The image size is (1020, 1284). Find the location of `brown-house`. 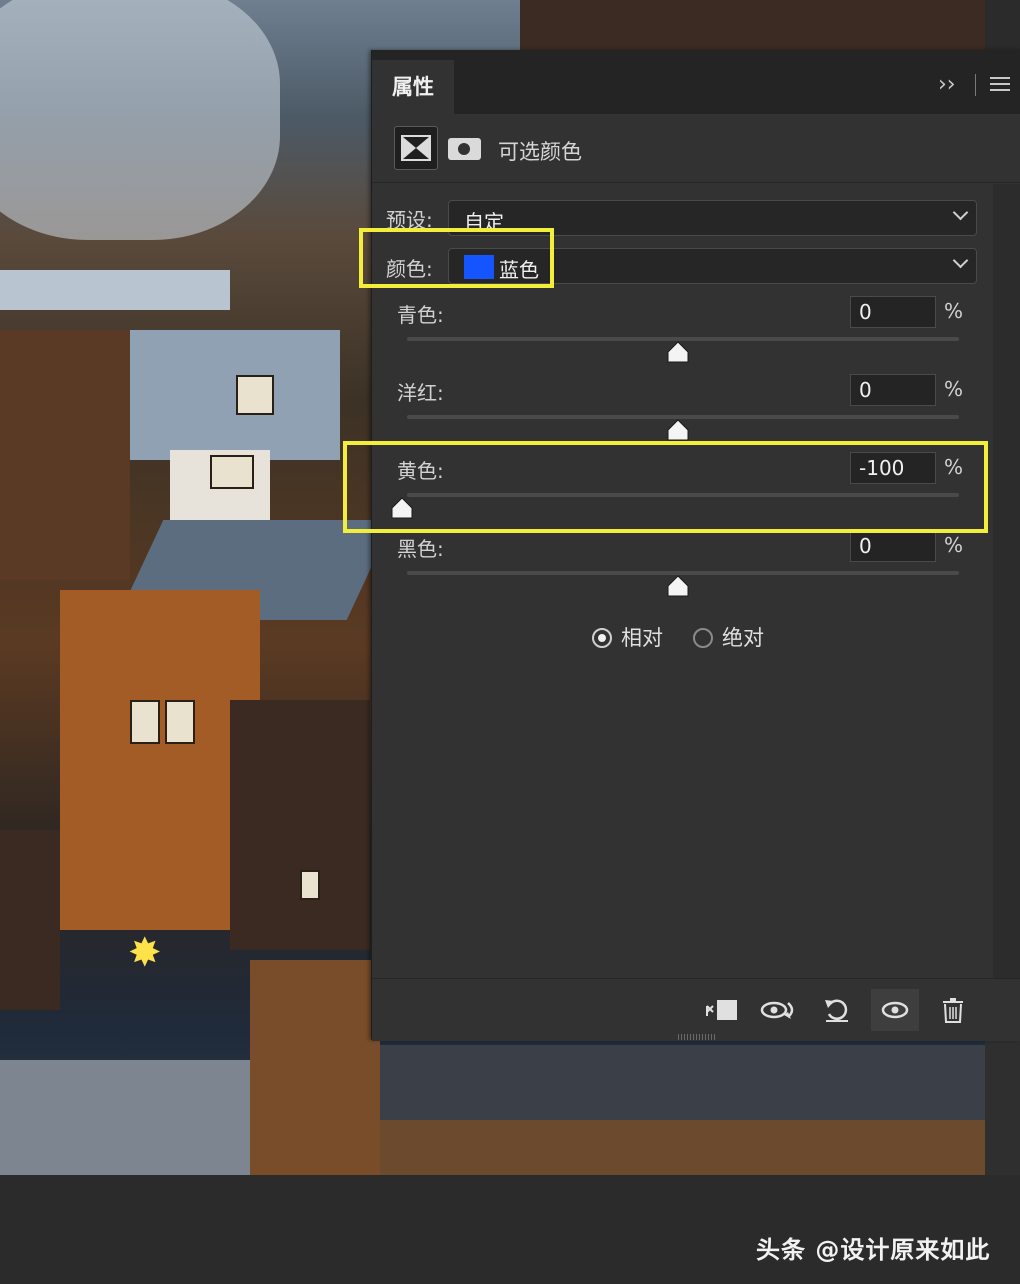

brown-house is located at coordinates (65, 455).